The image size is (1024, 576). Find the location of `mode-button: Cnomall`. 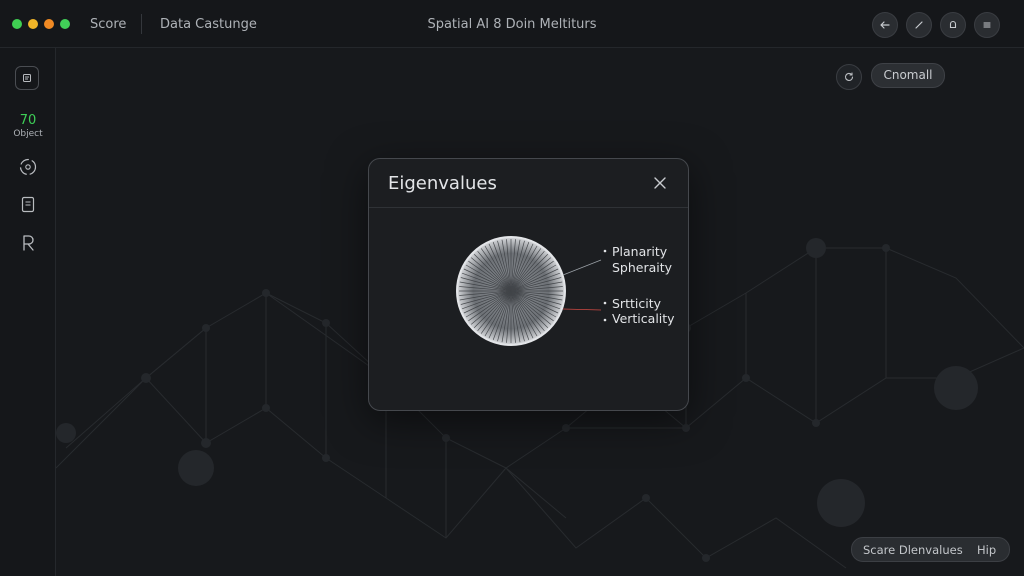

mode-button: Cnomall is located at coordinates (908, 75).